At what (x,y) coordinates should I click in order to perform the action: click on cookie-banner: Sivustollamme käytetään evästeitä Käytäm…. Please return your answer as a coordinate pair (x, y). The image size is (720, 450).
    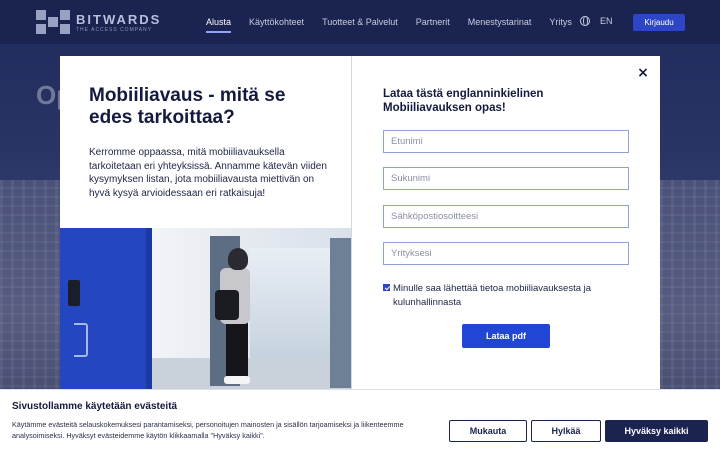
    Looking at the image, I should click on (360, 419).